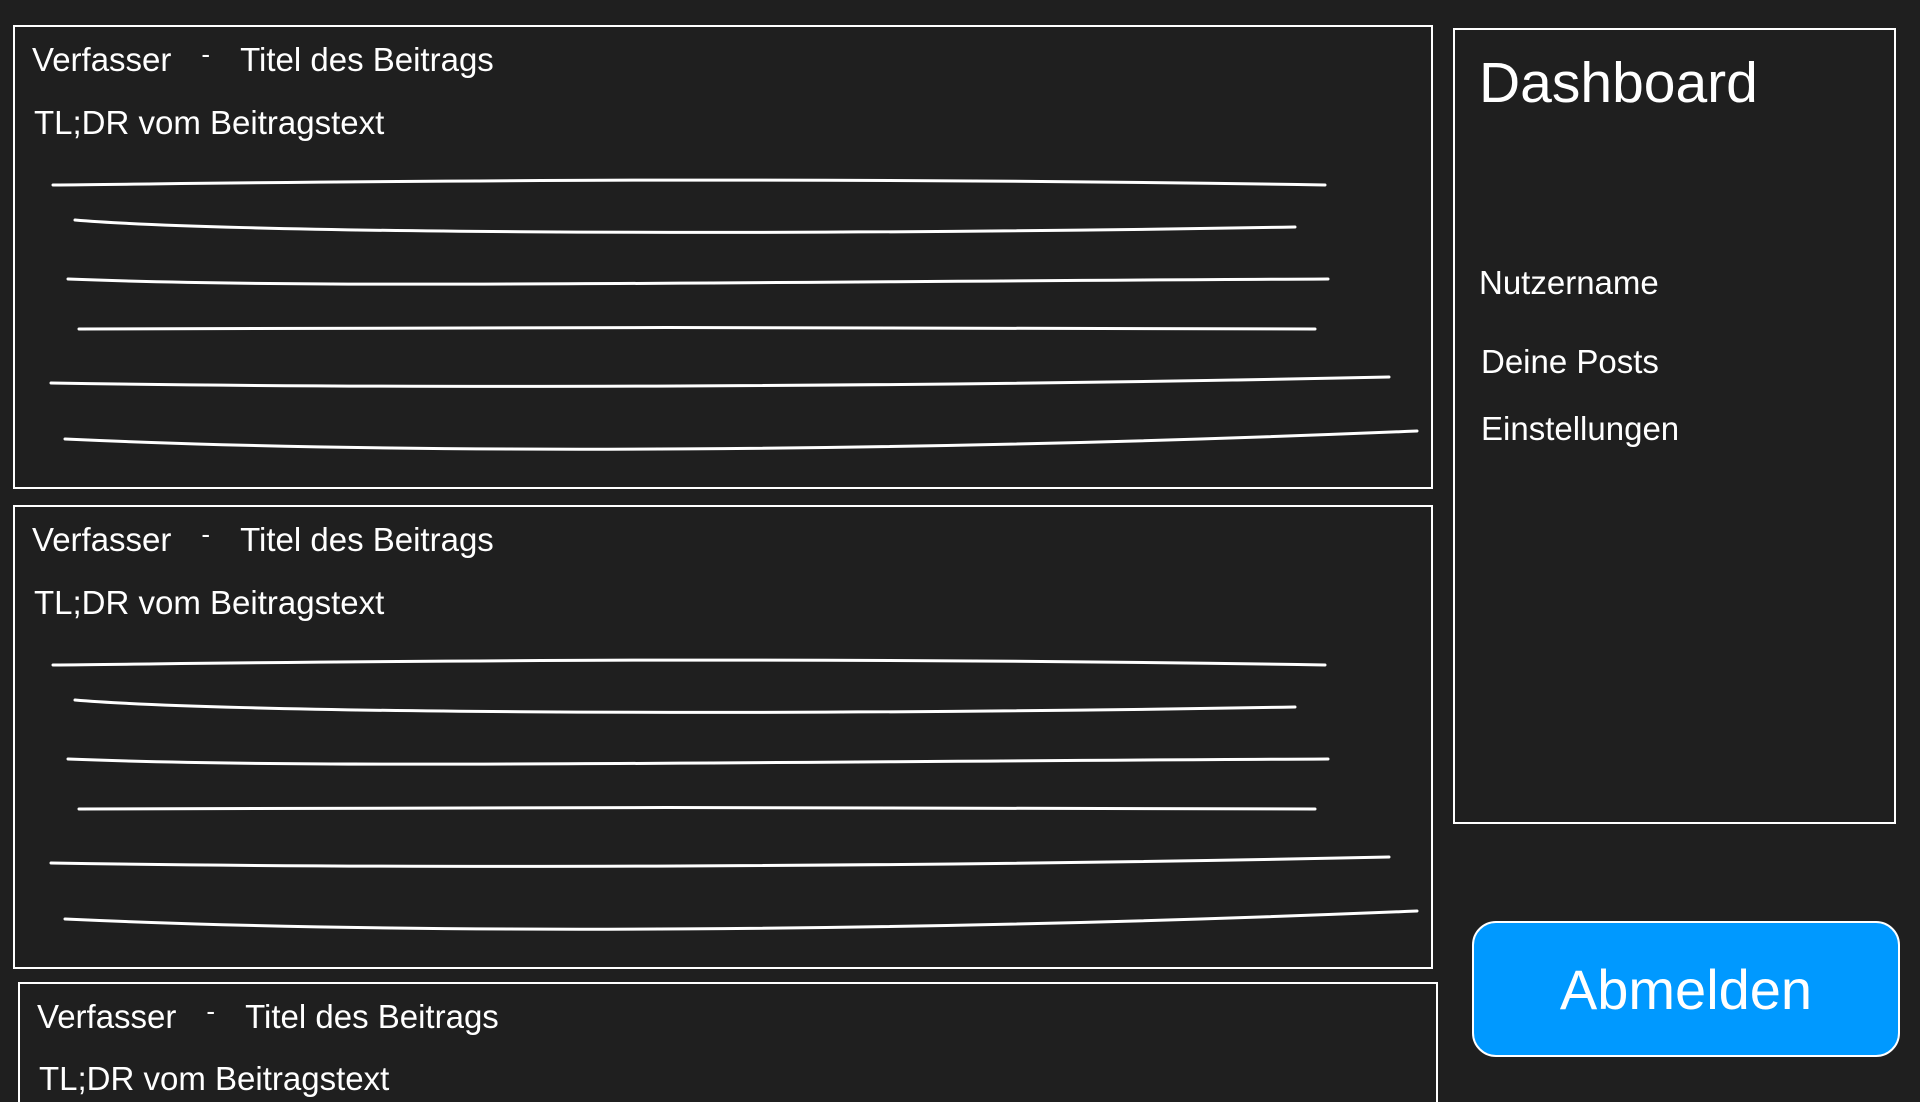  I want to click on logout-button: Abmelden, so click(1686, 989).